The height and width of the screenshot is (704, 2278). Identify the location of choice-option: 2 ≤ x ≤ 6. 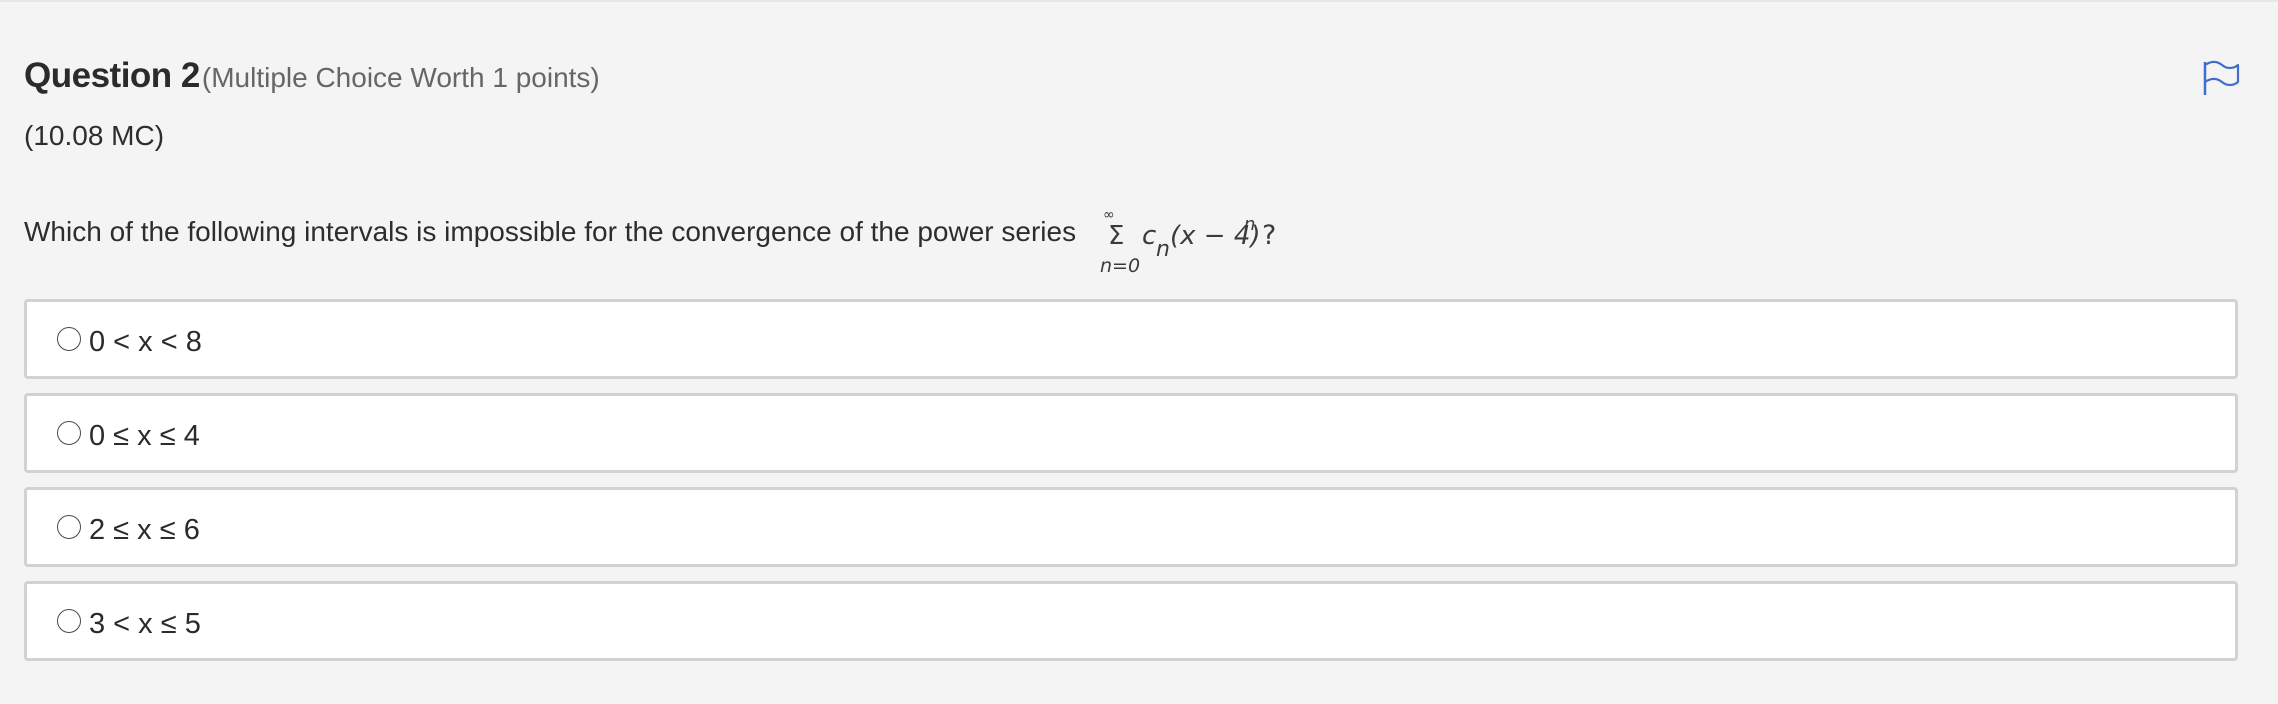
(1131, 527).